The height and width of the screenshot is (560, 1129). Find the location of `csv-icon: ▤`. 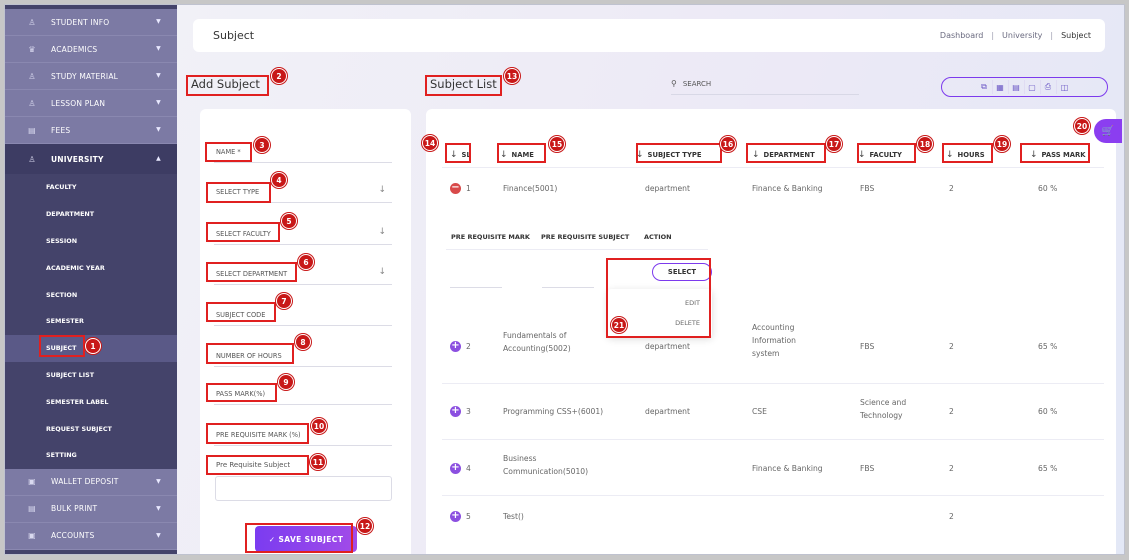

csv-icon: ▤ is located at coordinates (1017, 87).